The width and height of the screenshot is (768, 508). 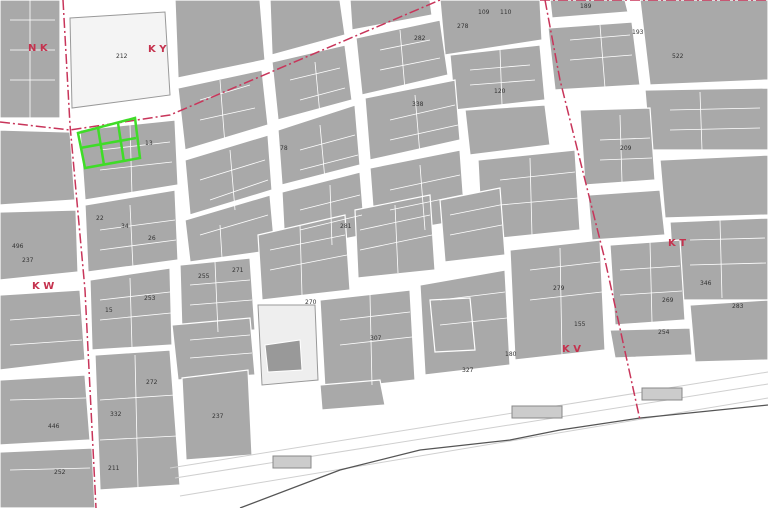 I want to click on lot-label: 272, so click(x=152, y=382).